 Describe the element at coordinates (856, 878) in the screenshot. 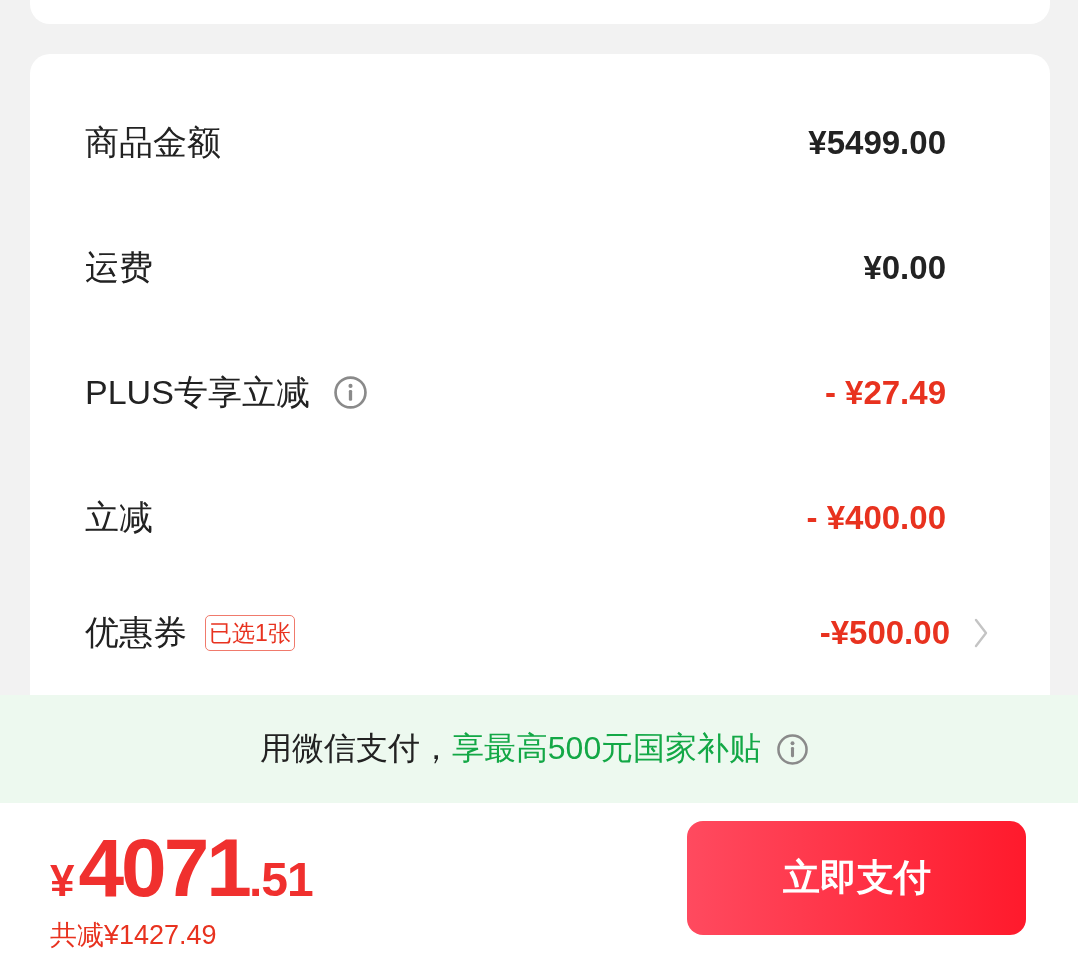

I see `pay-now-button: 立即支付` at that location.